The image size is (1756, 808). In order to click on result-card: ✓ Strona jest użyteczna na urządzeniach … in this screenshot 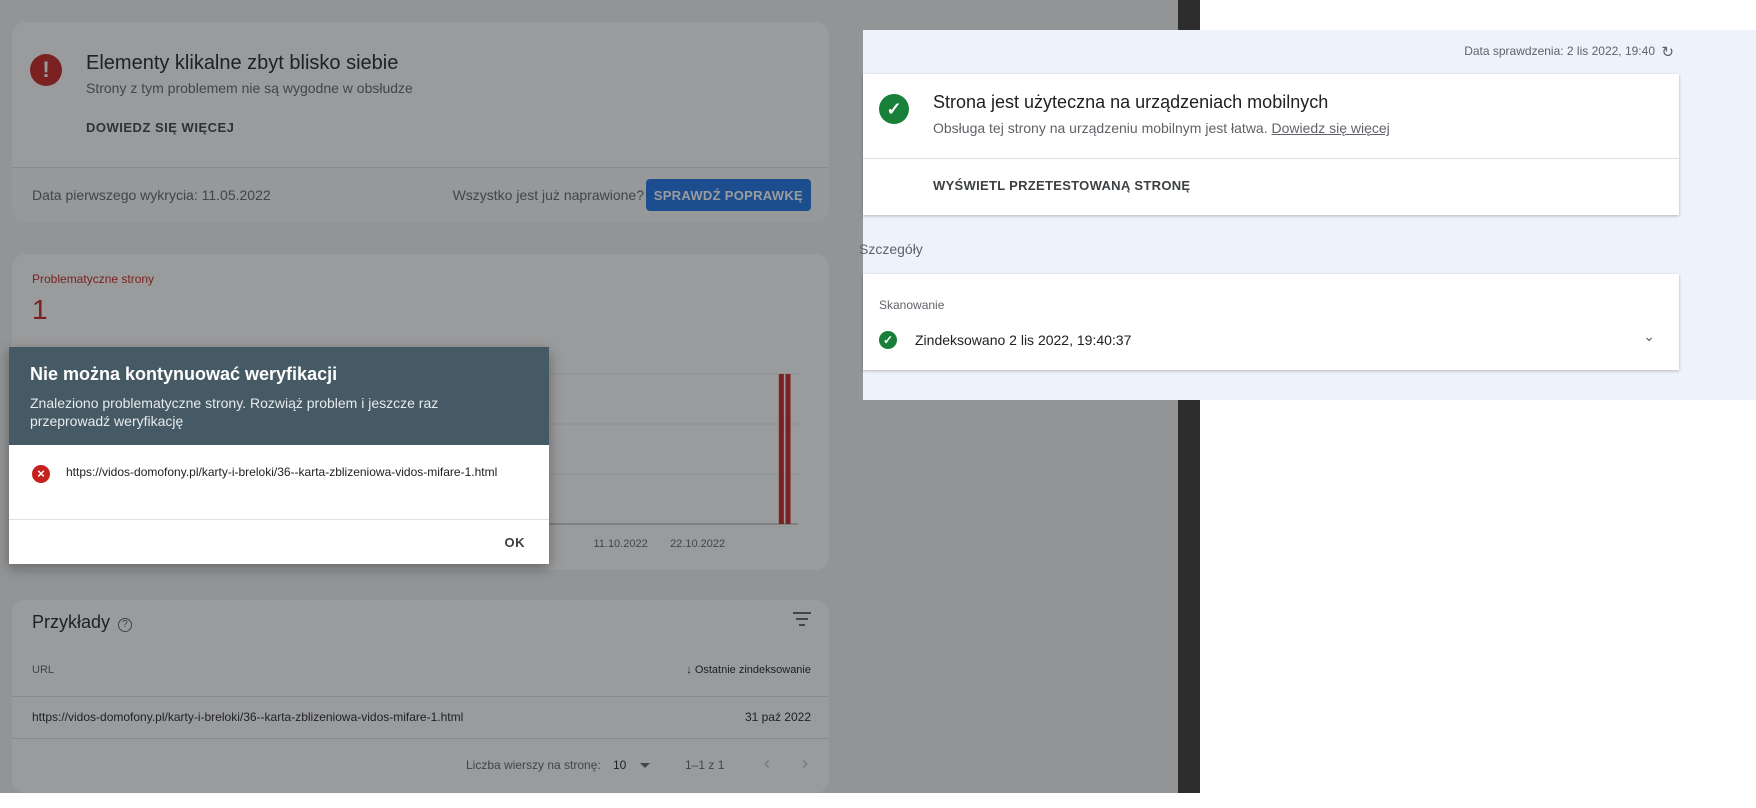, I will do `click(1271, 144)`.